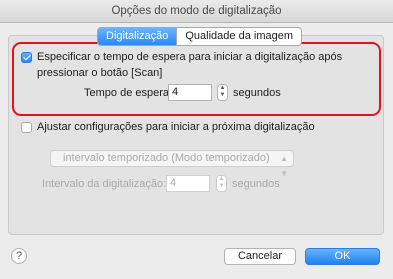 The image size is (393, 279). I want to click on scan-wait-checkbox, so click(26, 57).